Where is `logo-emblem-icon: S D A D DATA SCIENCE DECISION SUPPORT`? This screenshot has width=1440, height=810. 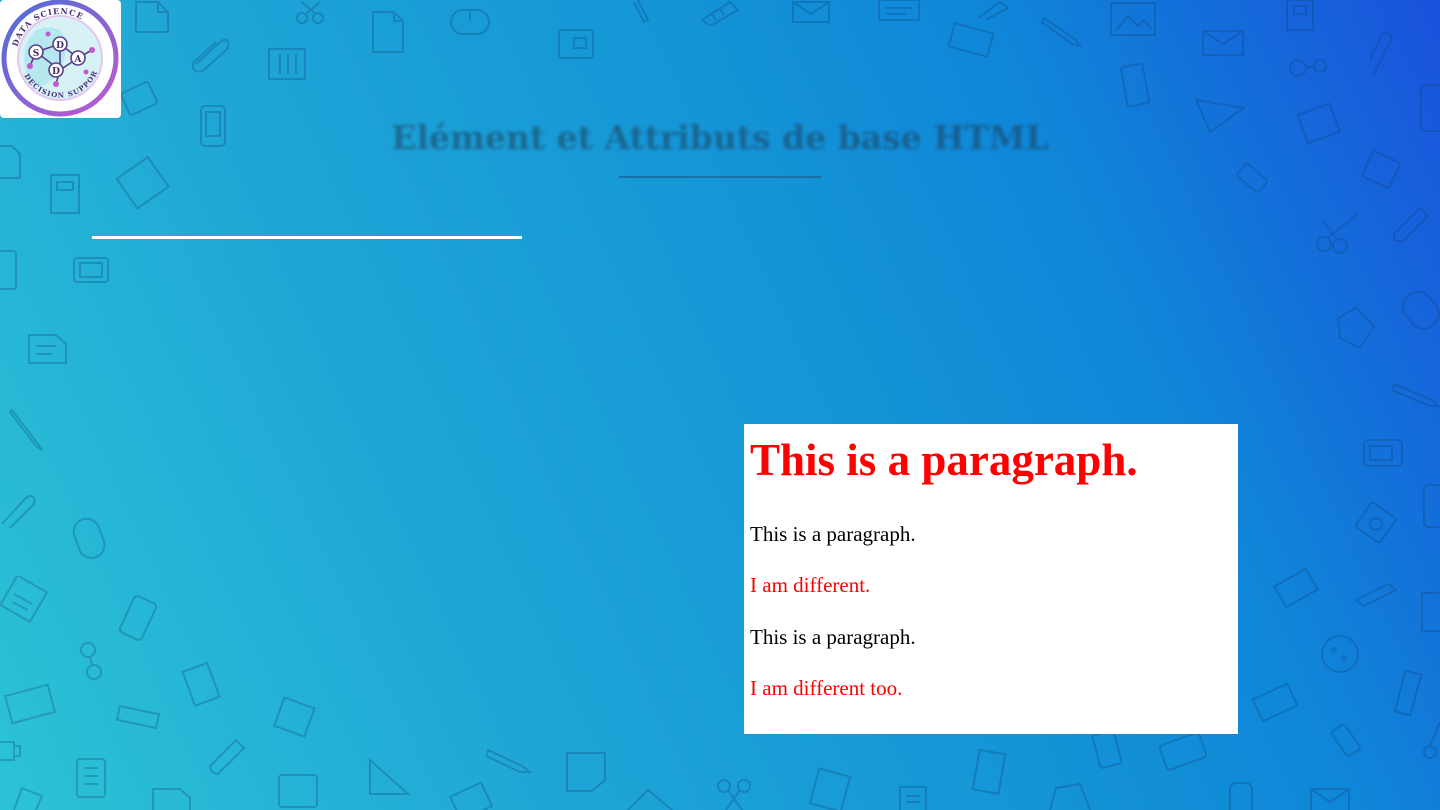 logo-emblem-icon: S D A D DATA SCIENCE DECISION SUPPORT is located at coordinates (59, 58).